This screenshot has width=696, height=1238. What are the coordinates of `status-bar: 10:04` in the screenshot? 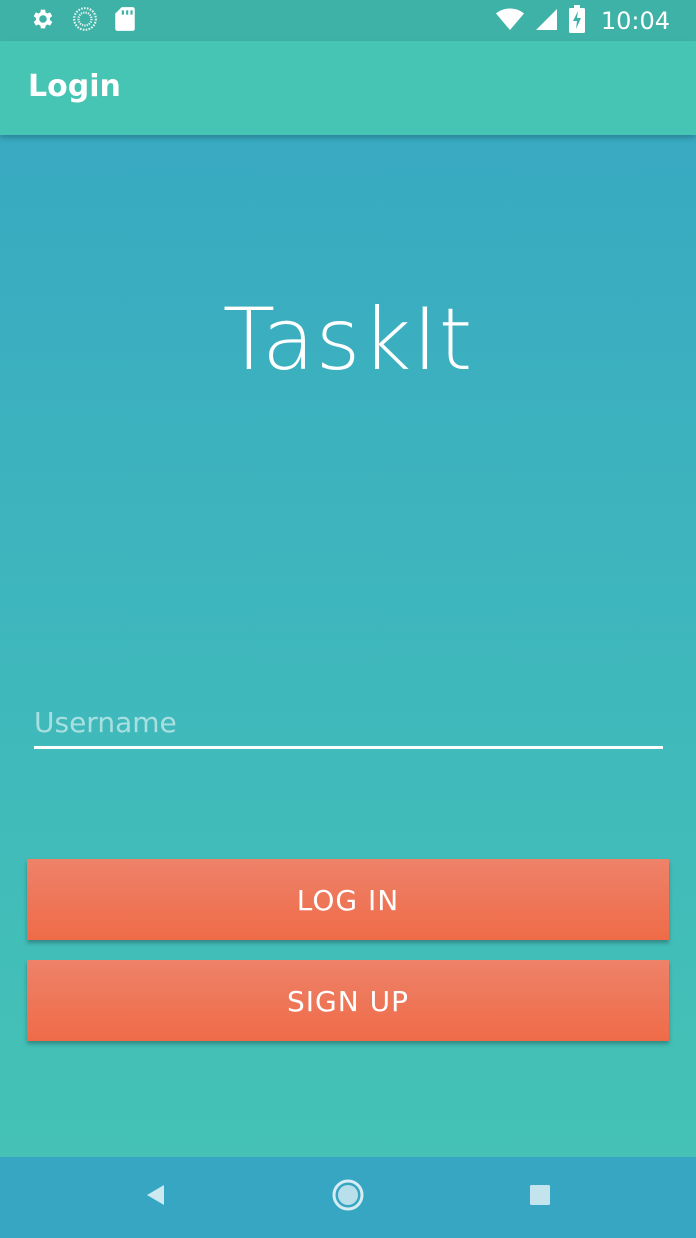 It's located at (348, 20).